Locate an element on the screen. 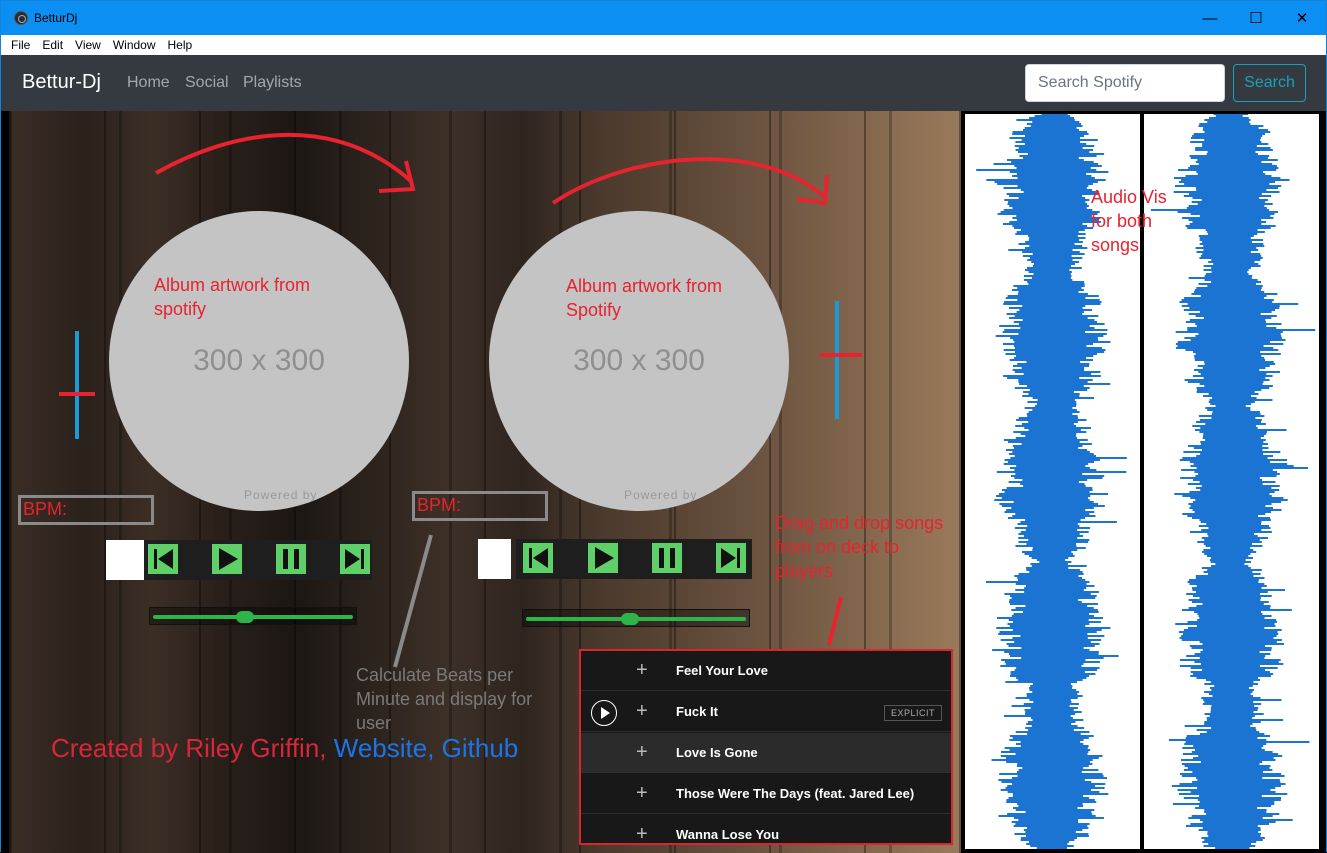  deck2-prev-button is located at coordinates (538, 558).